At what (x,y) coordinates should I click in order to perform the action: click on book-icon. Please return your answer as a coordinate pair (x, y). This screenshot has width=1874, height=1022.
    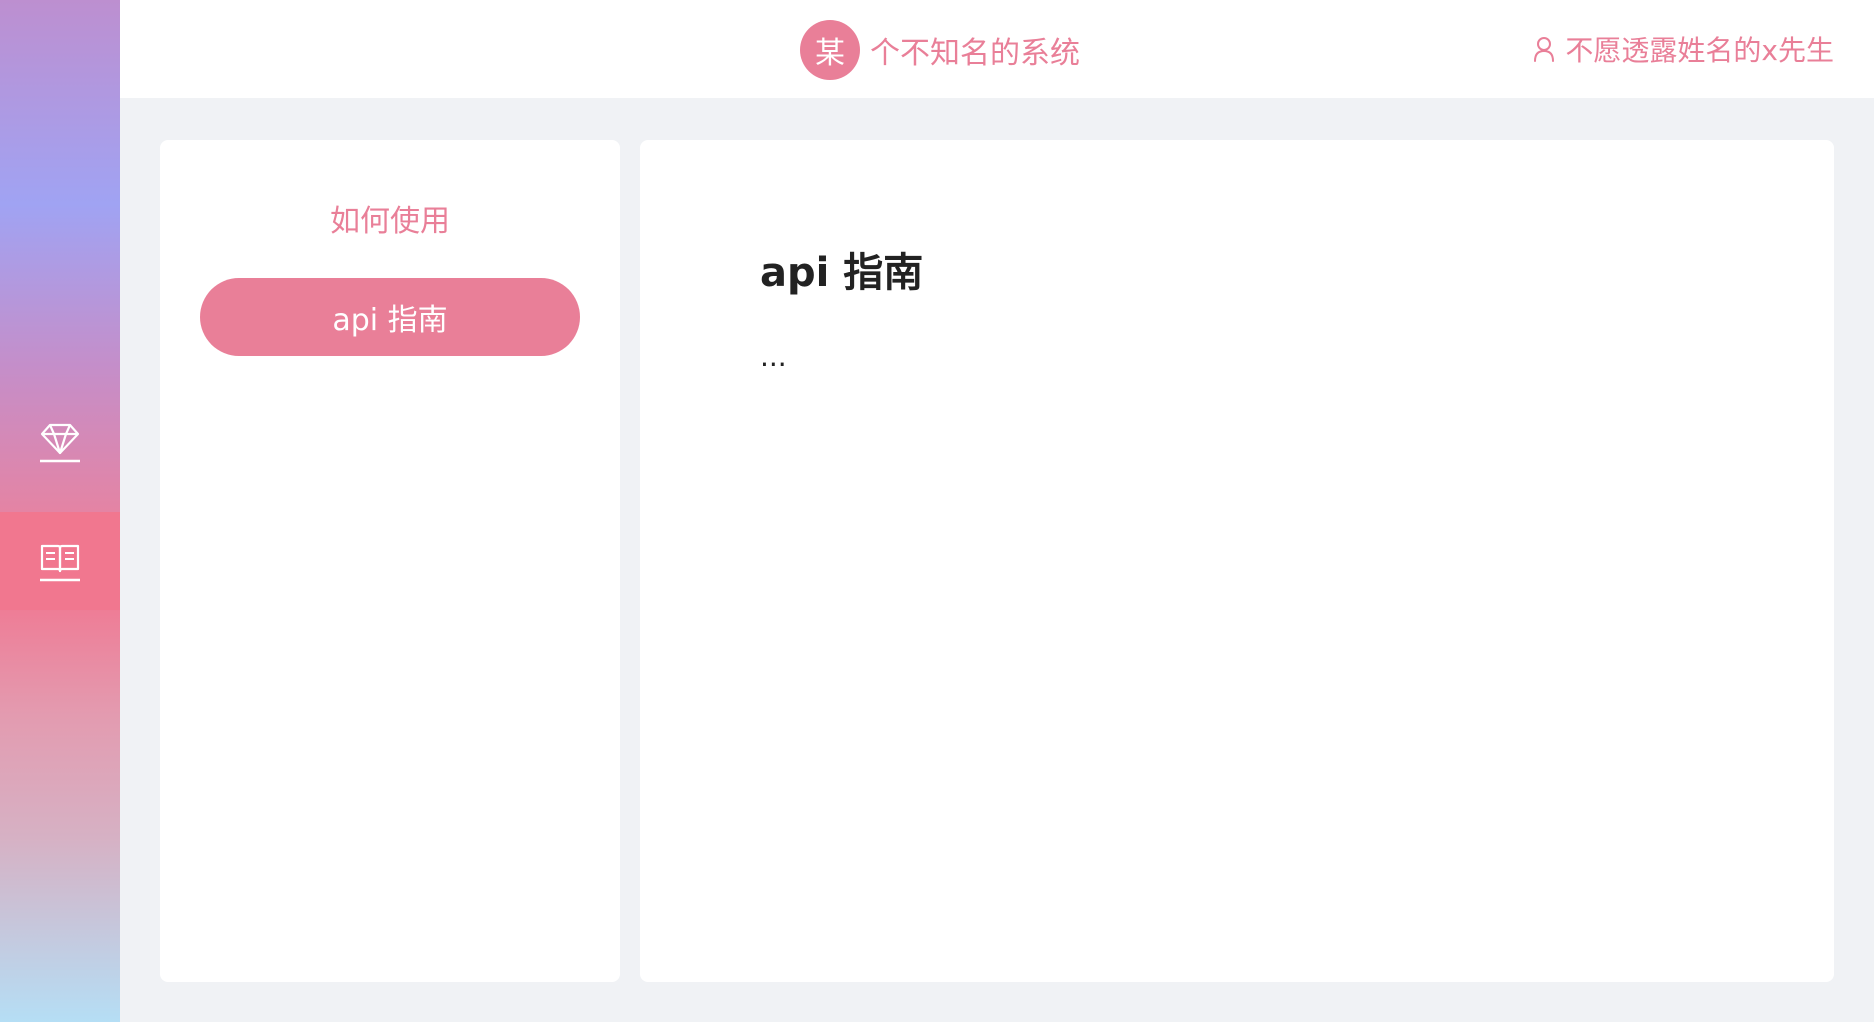
    Looking at the image, I should click on (60, 563).